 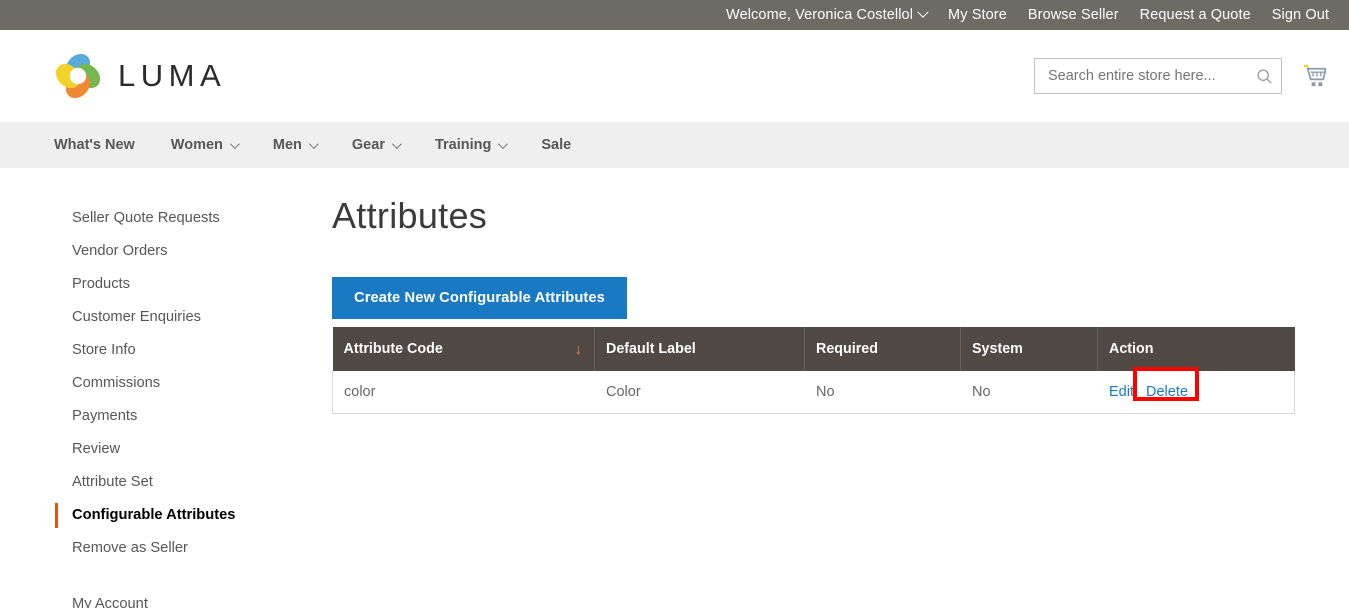 I want to click on welcome-menu: Welcome, Veronica Costellol, so click(x=827, y=14).